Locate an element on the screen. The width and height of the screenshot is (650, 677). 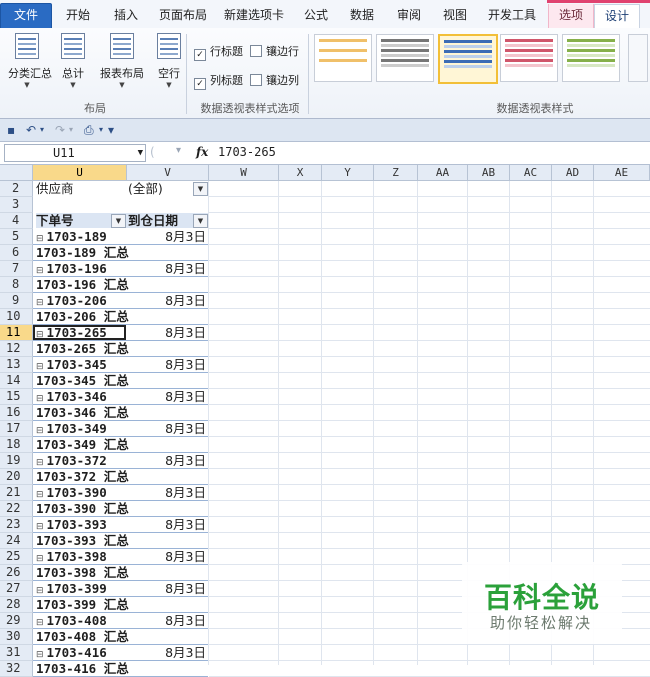
tab-2: 插入 is located at coordinates (126, 16).